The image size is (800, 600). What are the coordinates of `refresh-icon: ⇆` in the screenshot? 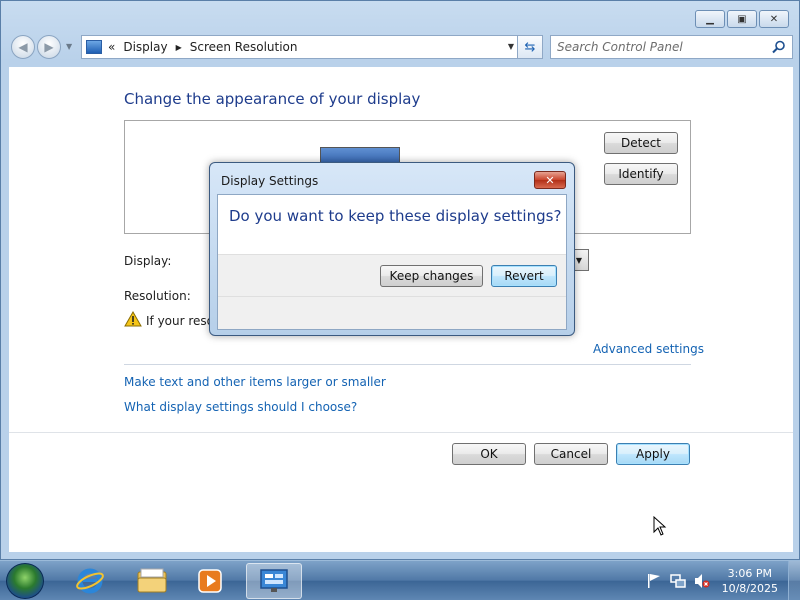 It's located at (530, 47).